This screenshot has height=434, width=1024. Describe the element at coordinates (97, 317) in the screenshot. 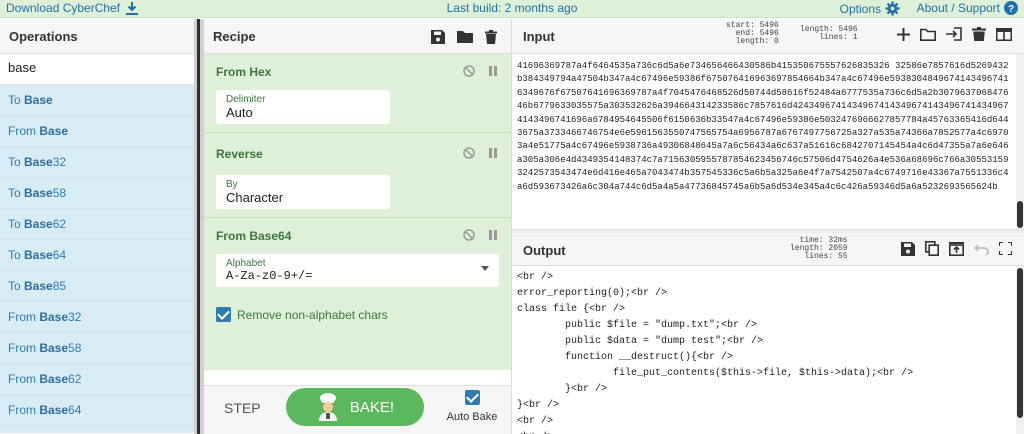

I see `operation-item: From Base32` at that location.